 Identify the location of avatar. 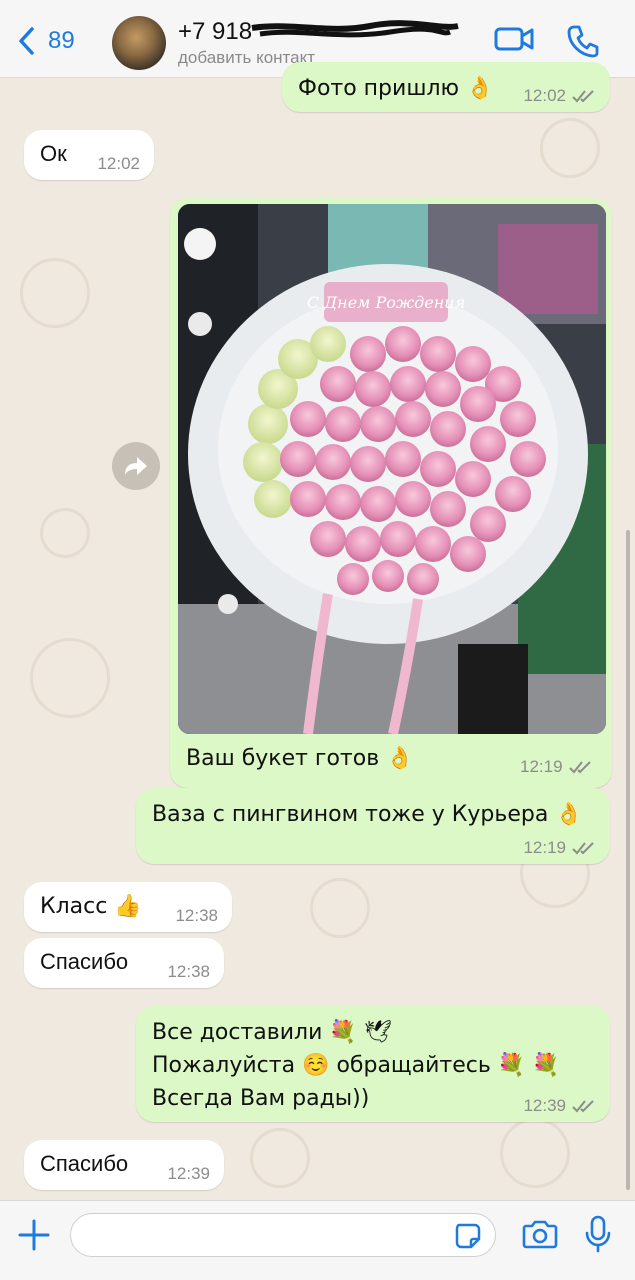
(139, 43).